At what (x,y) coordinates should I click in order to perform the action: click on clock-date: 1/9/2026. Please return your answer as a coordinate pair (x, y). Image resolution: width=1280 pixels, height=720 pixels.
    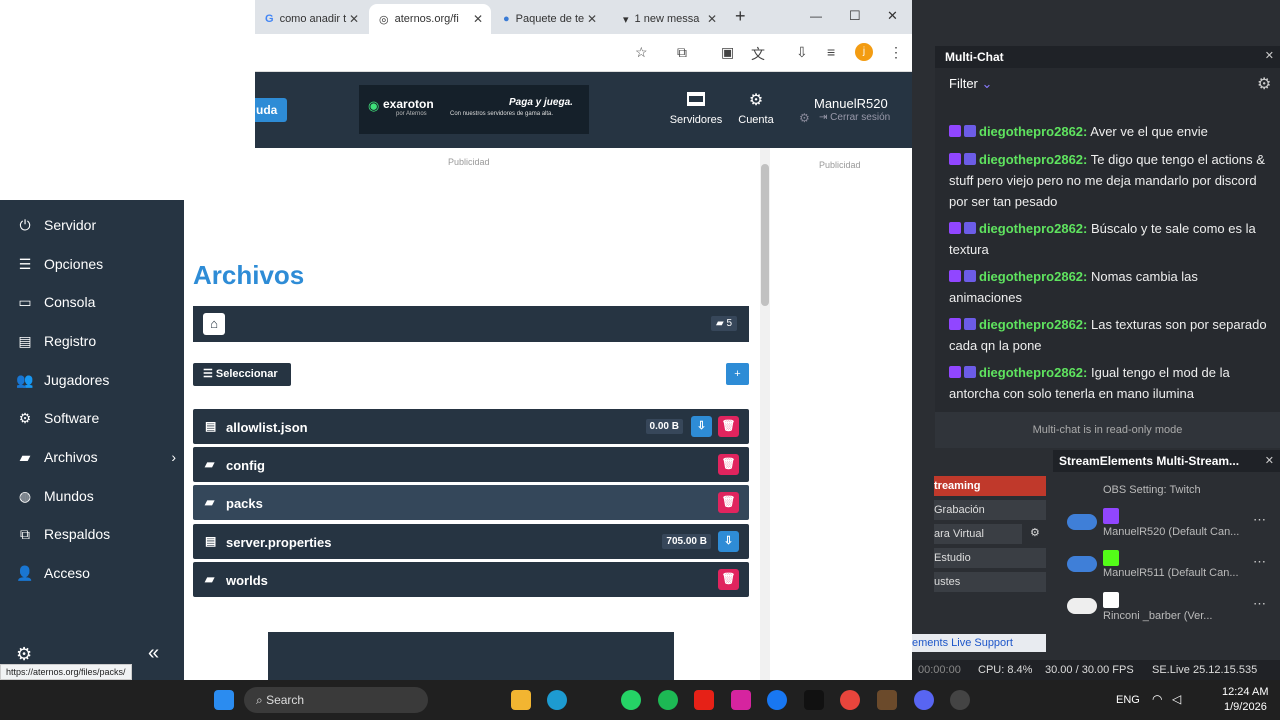
    Looking at the image, I should click on (1245, 707).